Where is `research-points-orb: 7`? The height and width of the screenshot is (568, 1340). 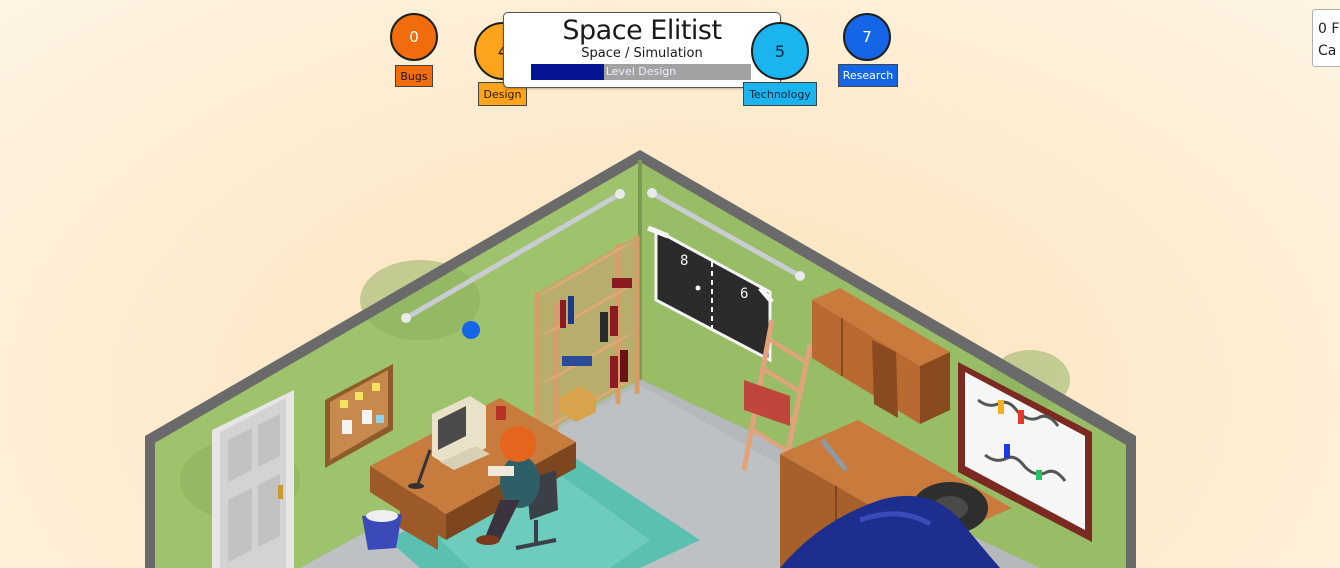
research-points-orb: 7 is located at coordinates (867, 37).